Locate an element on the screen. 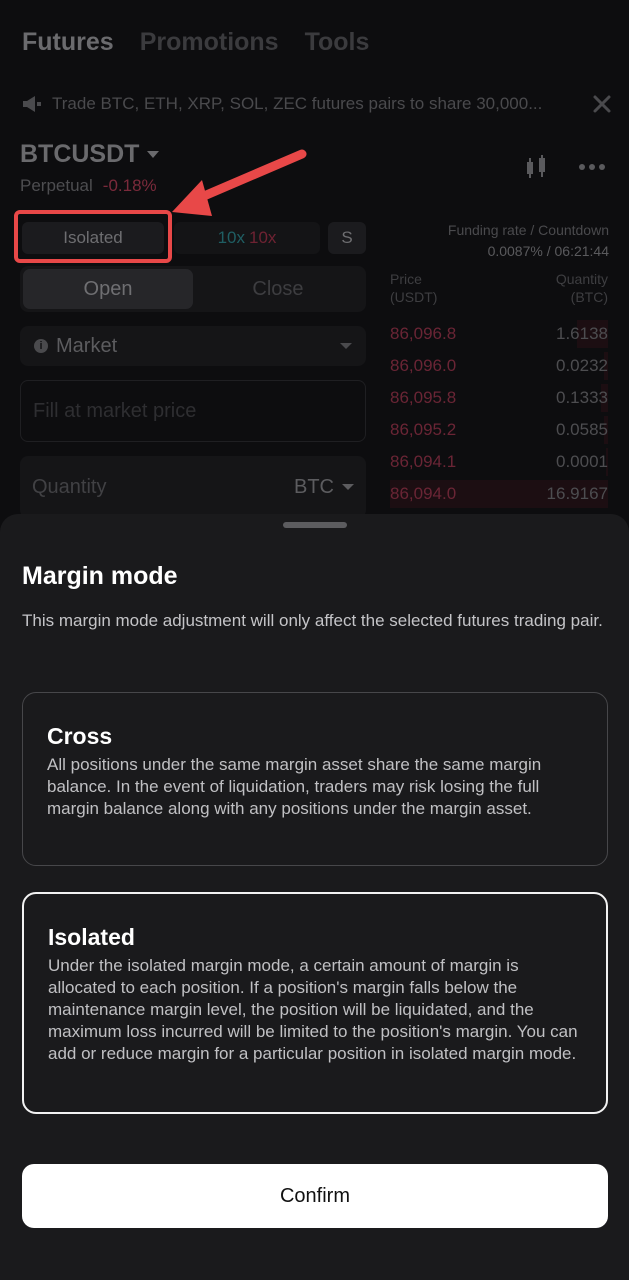 The image size is (629, 1280). ask-price: 86,096.0 is located at coordinates (423, 365).